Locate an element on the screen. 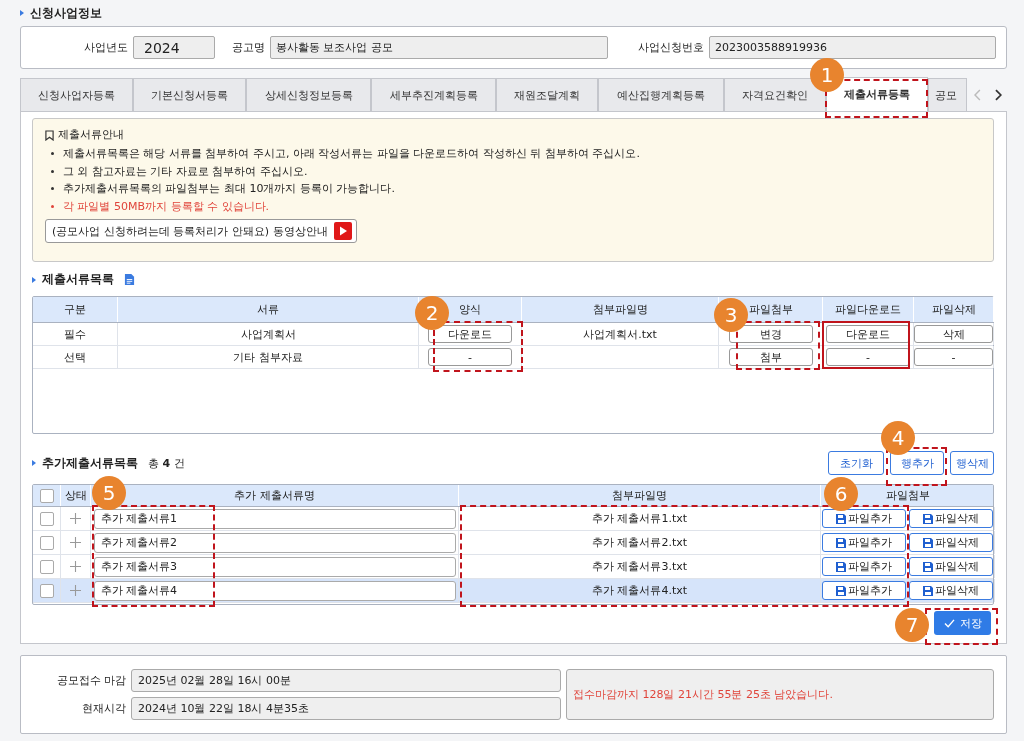  field-label: 현재시각 is located at coordinates (104, 708).